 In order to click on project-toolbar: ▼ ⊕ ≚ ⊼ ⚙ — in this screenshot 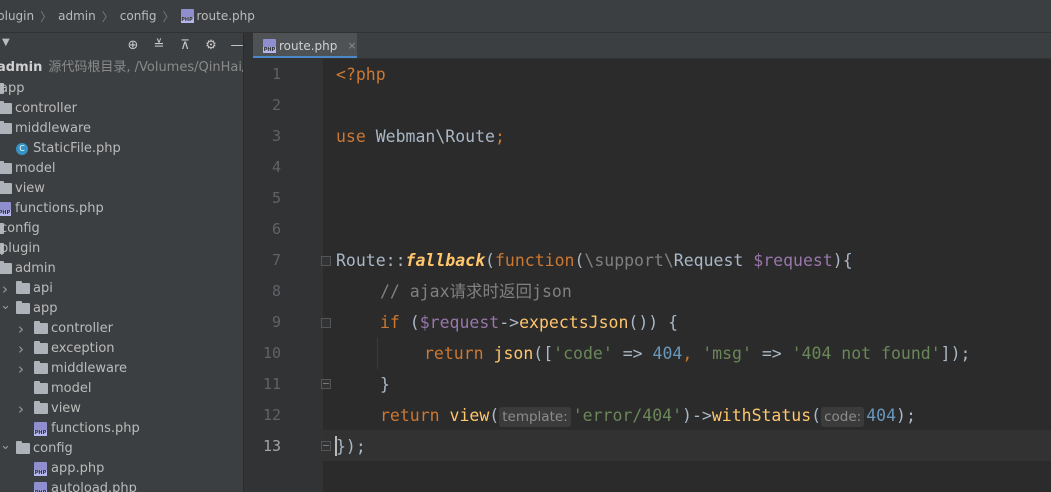, I will do `click(121, 45)`.